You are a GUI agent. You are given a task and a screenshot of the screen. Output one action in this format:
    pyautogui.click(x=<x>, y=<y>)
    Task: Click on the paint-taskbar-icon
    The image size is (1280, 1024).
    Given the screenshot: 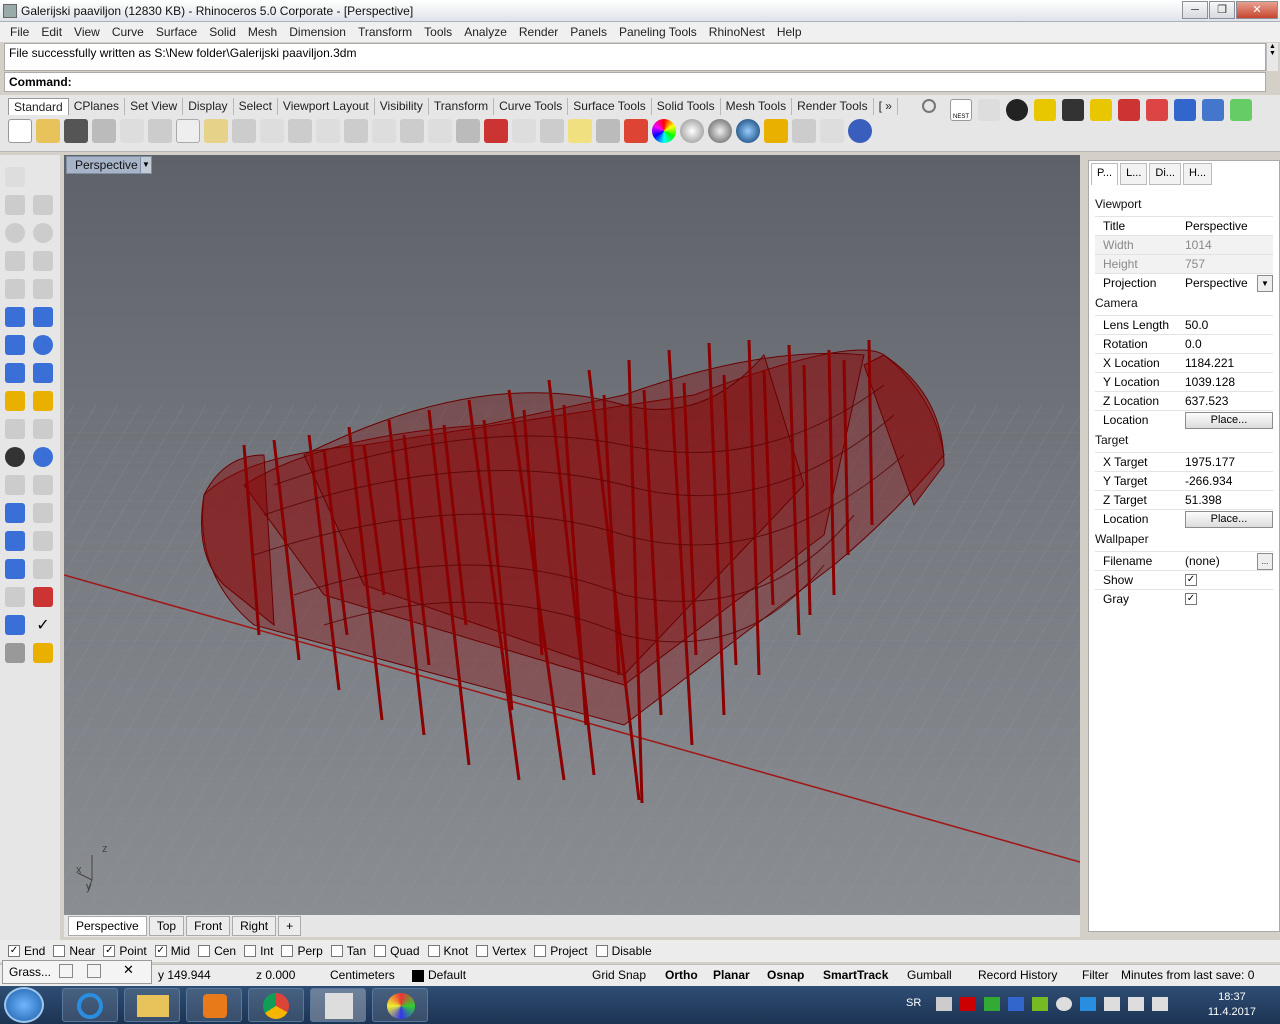 What is the action you would take?
    pyautogui.click(x=400, y=1005)
    